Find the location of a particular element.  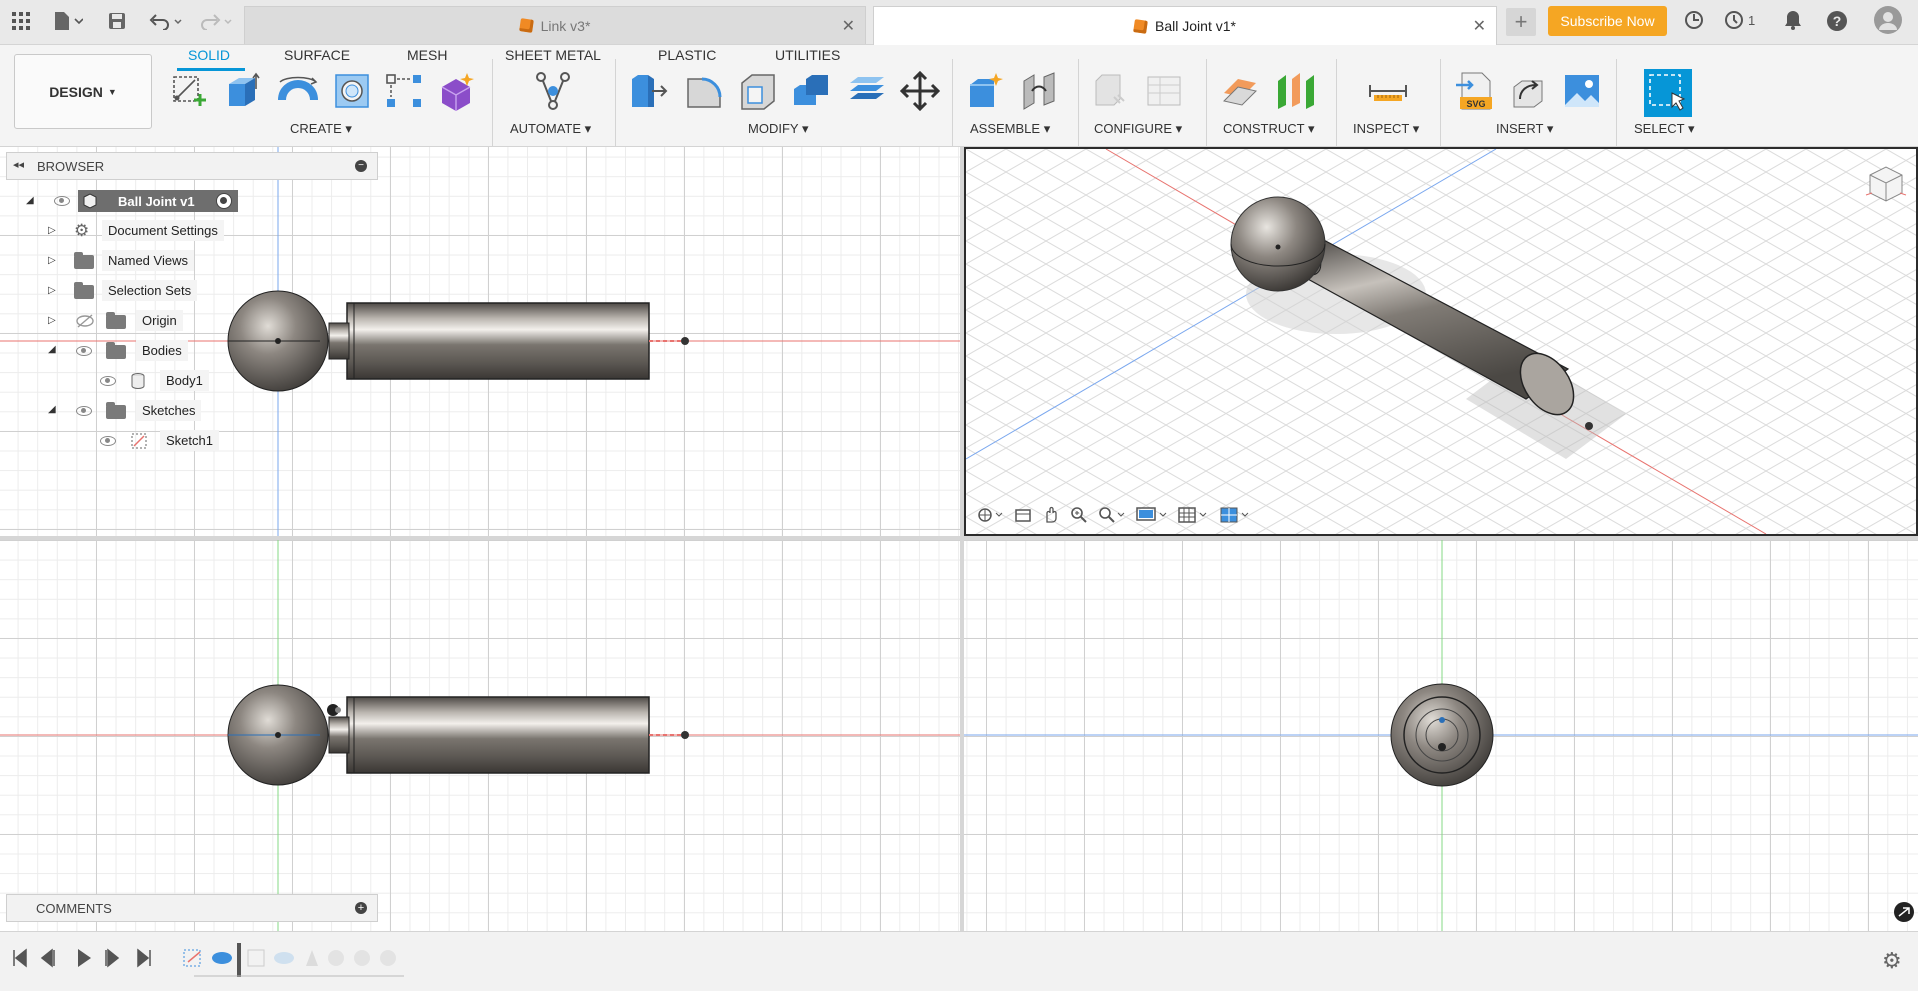

zoom-icon is located at coordinates (1079, 515).